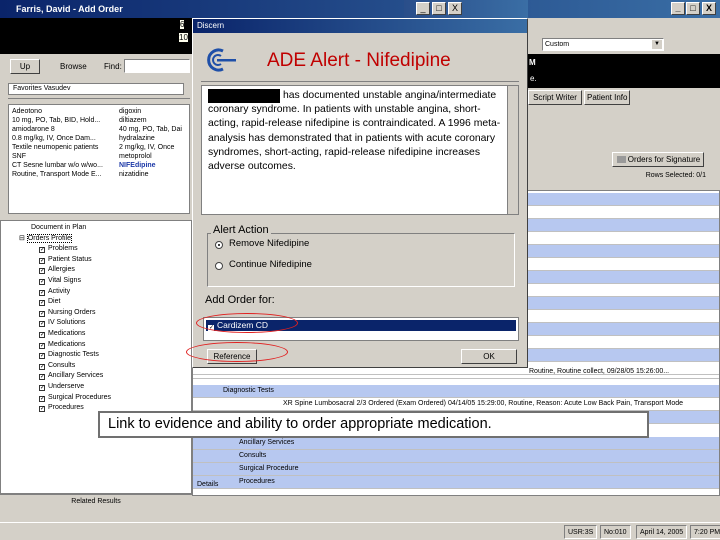  What do you see at coordinates (67, 312) in the screenshot?
I see `tree-node: ✓ Nursing Orders` at bounding box center [67, 312].